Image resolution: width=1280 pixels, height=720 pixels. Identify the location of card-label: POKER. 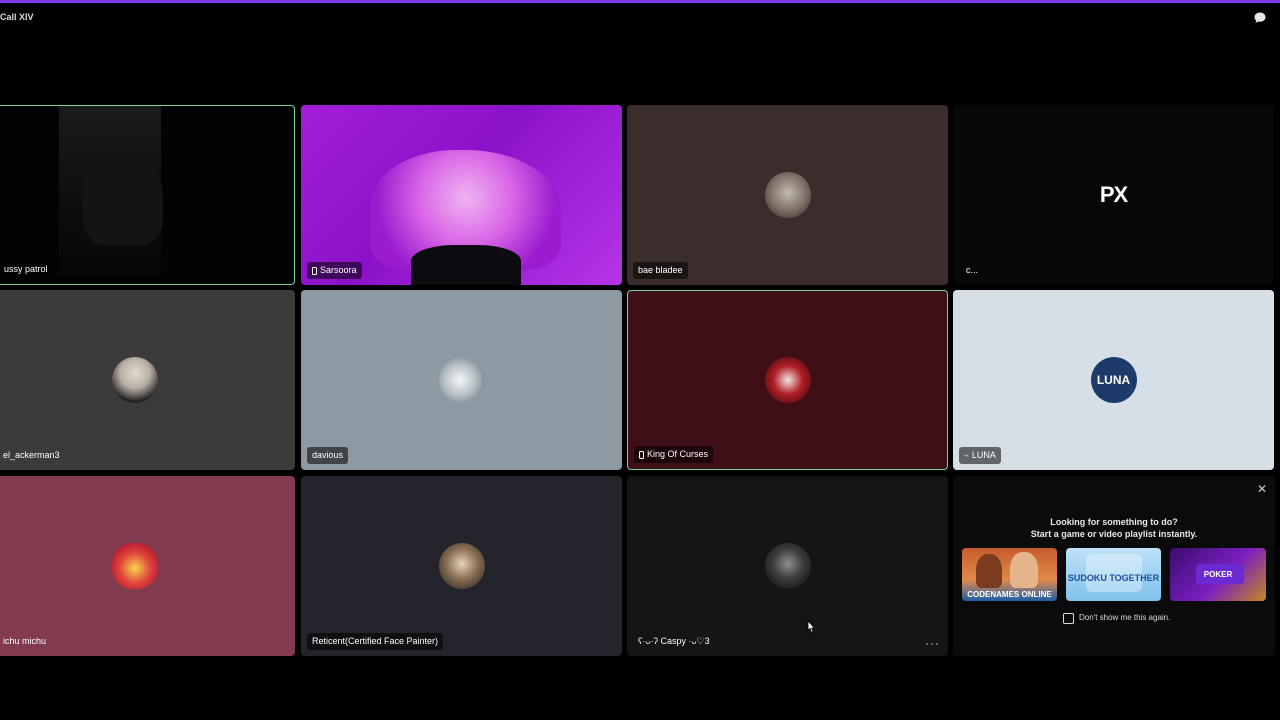
(1218, 574).